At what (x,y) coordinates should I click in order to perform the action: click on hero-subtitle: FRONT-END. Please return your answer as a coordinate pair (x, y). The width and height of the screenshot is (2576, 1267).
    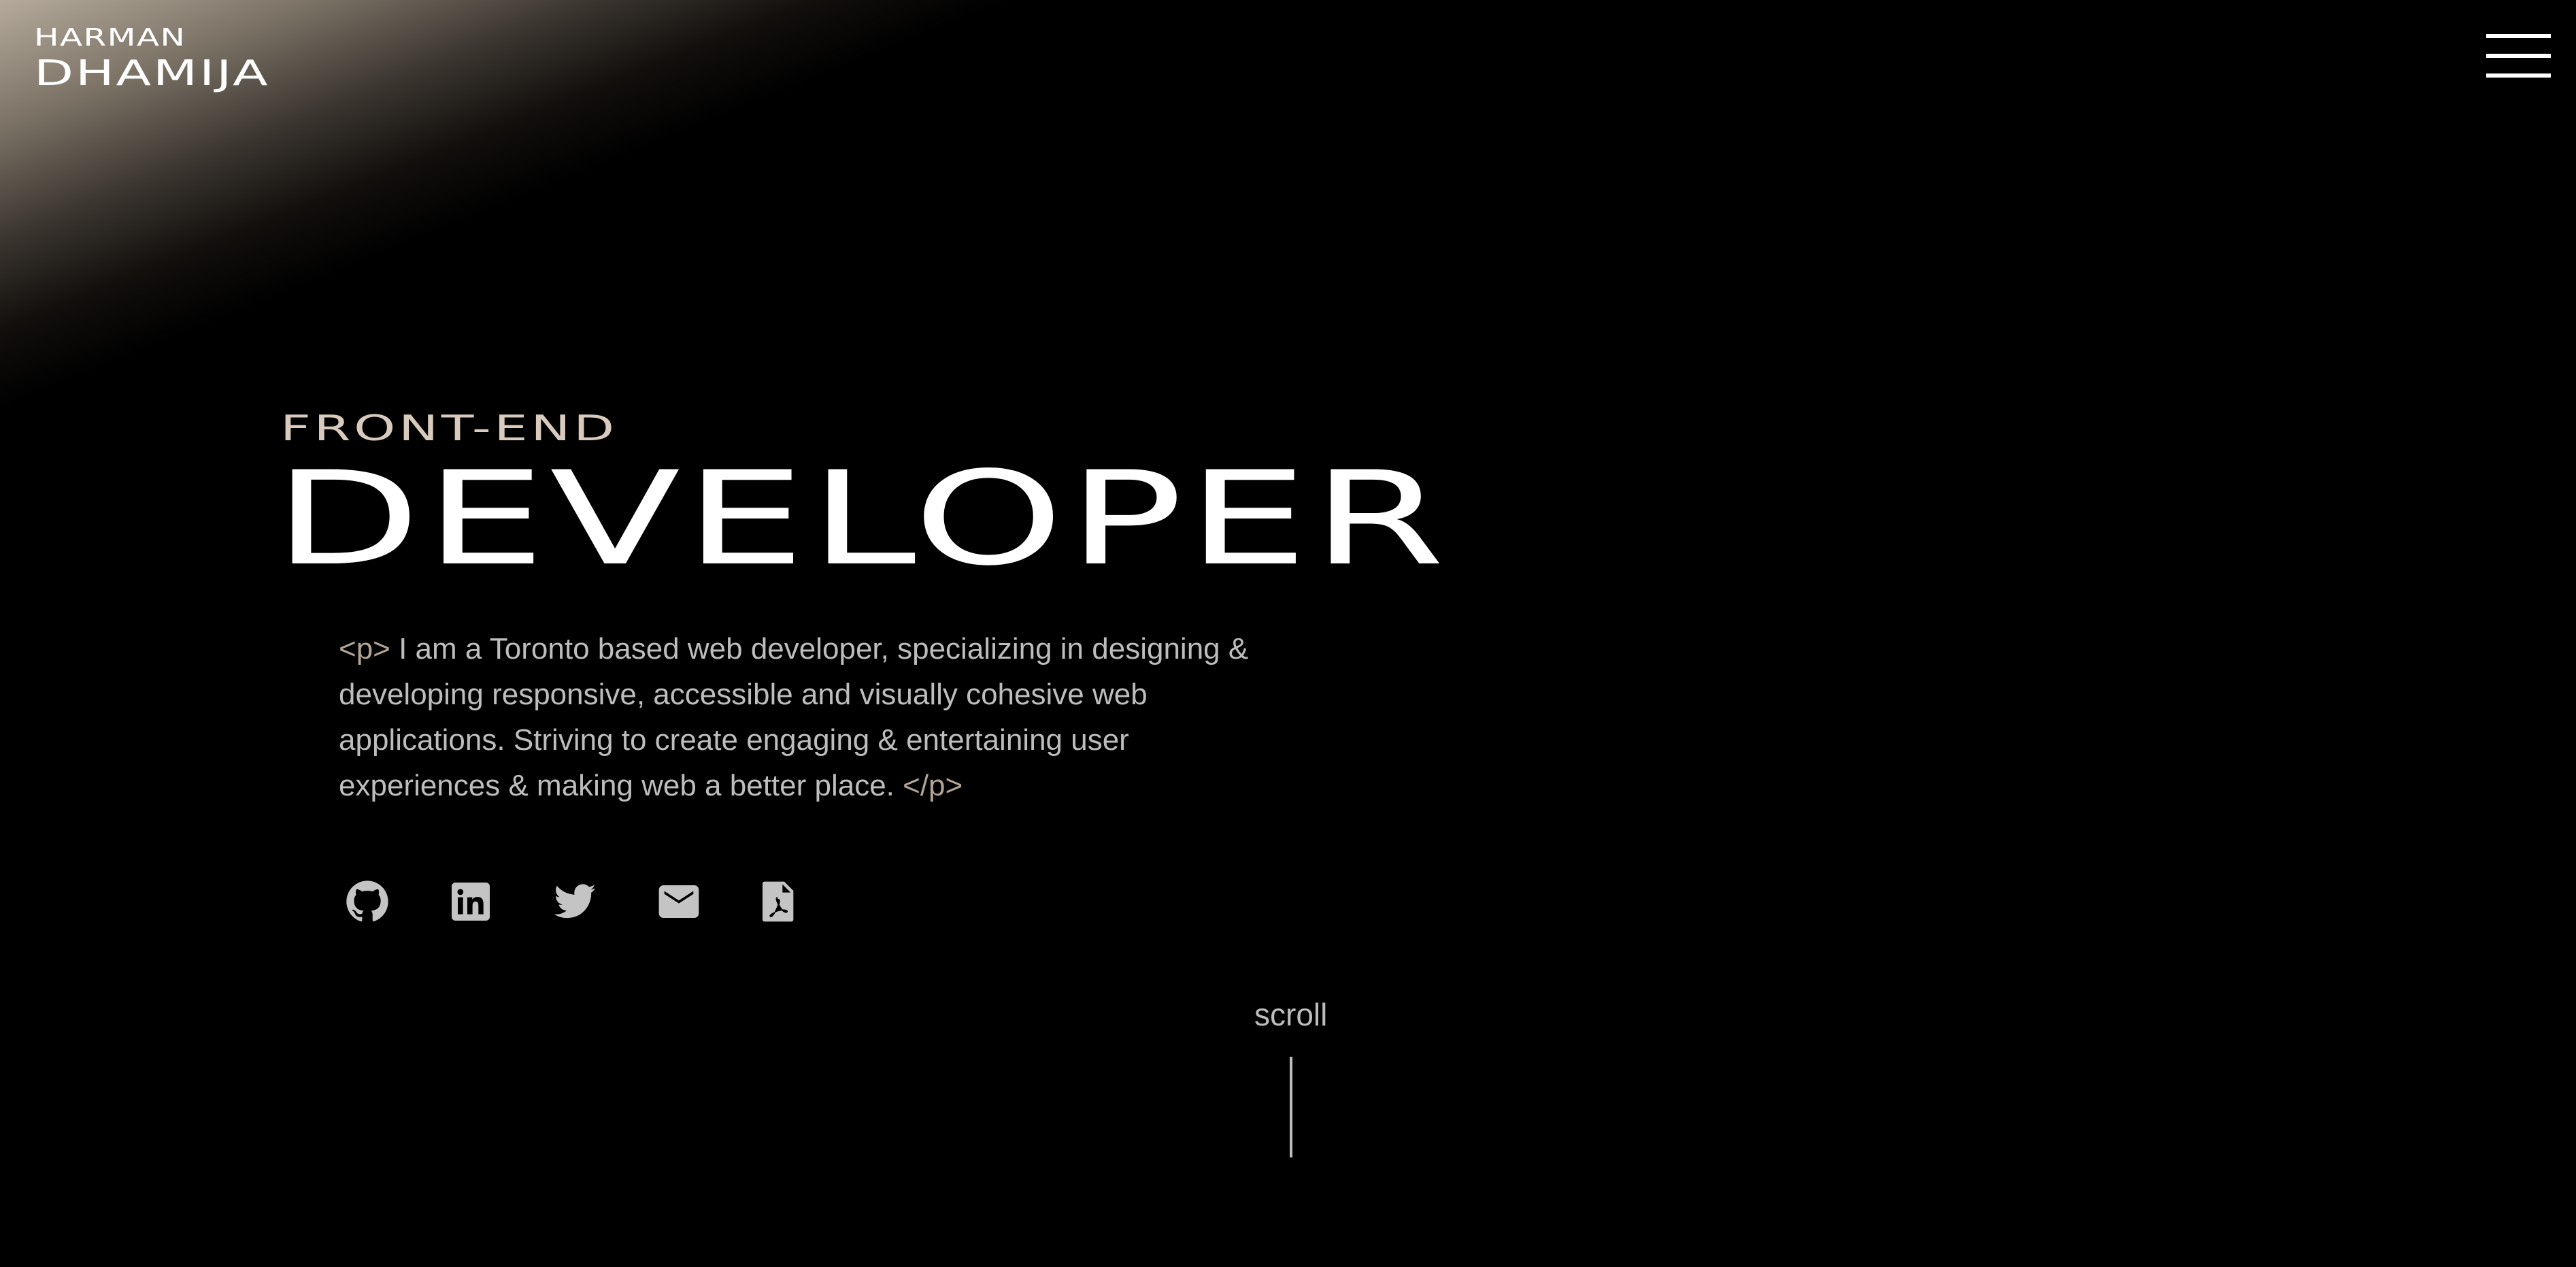
    Looking at the image, I should click on (449, 429).